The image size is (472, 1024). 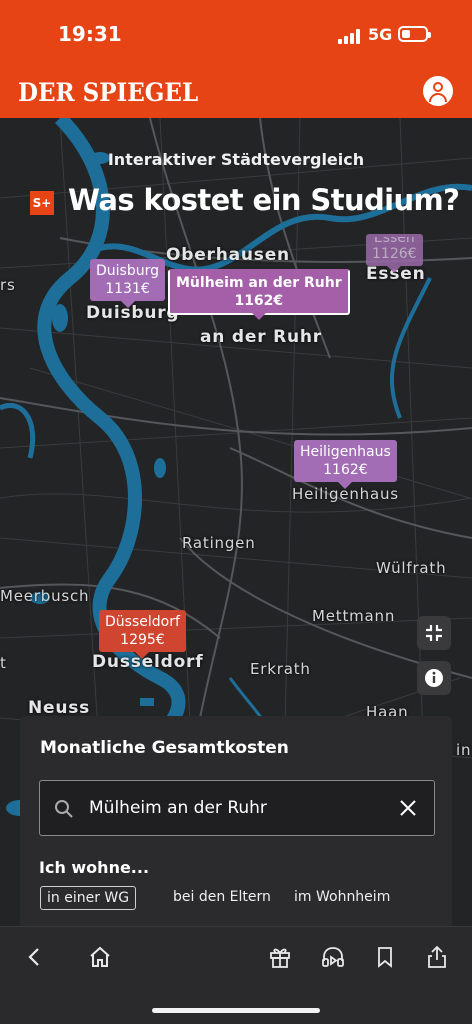 I want to click on option-wohnheim: im Wohnheim, so click(x=342, y=897).